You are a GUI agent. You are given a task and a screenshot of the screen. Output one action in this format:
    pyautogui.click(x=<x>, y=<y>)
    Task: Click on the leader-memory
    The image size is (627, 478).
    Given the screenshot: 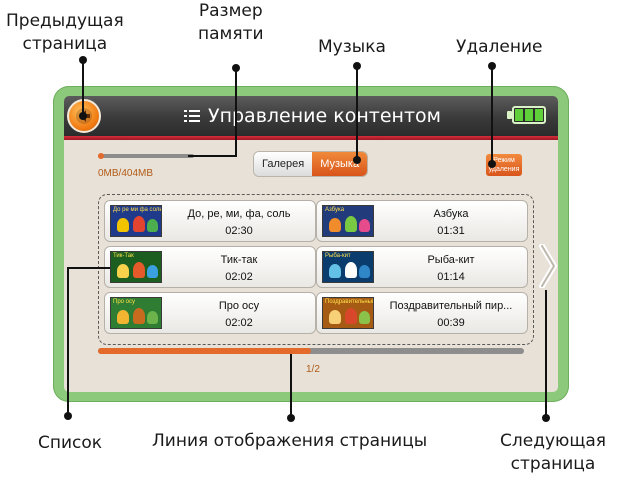 What is the action you would take?
    pyautogui.click(x=212, y=112)
    